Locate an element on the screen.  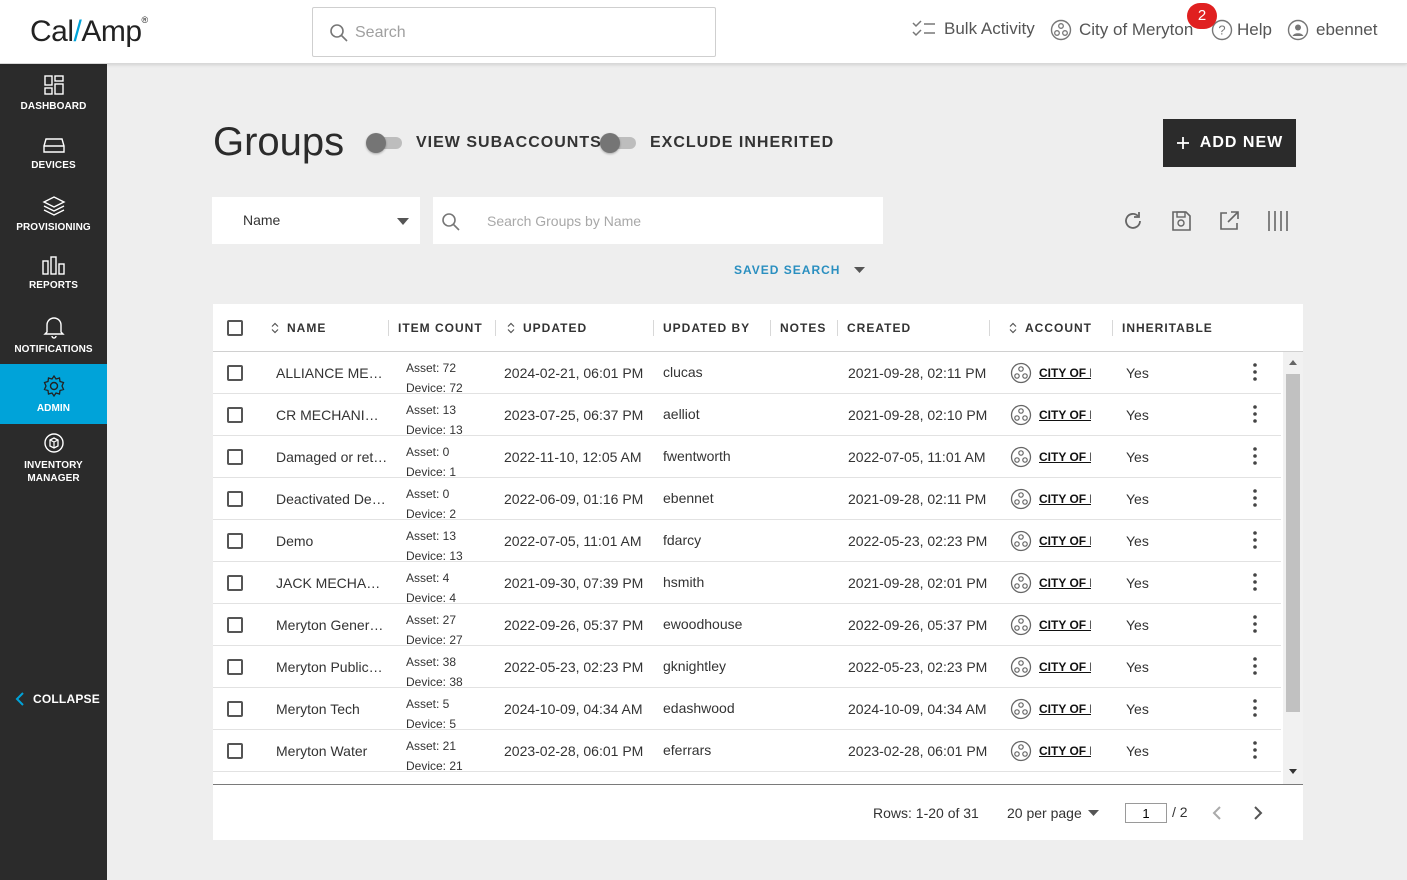
sort-icon is located at coordinates (275, 328).